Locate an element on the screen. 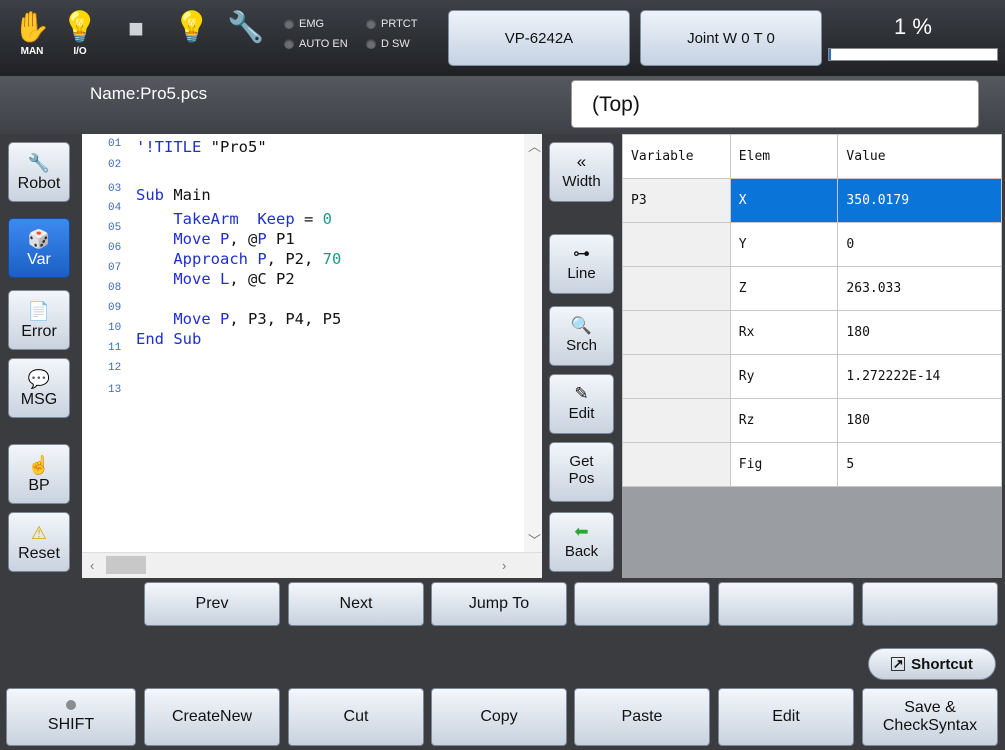 Image resolution: width=1005 pixels, height=750 pixels. nav-button-next: Next is located at coordinates (356, 604).